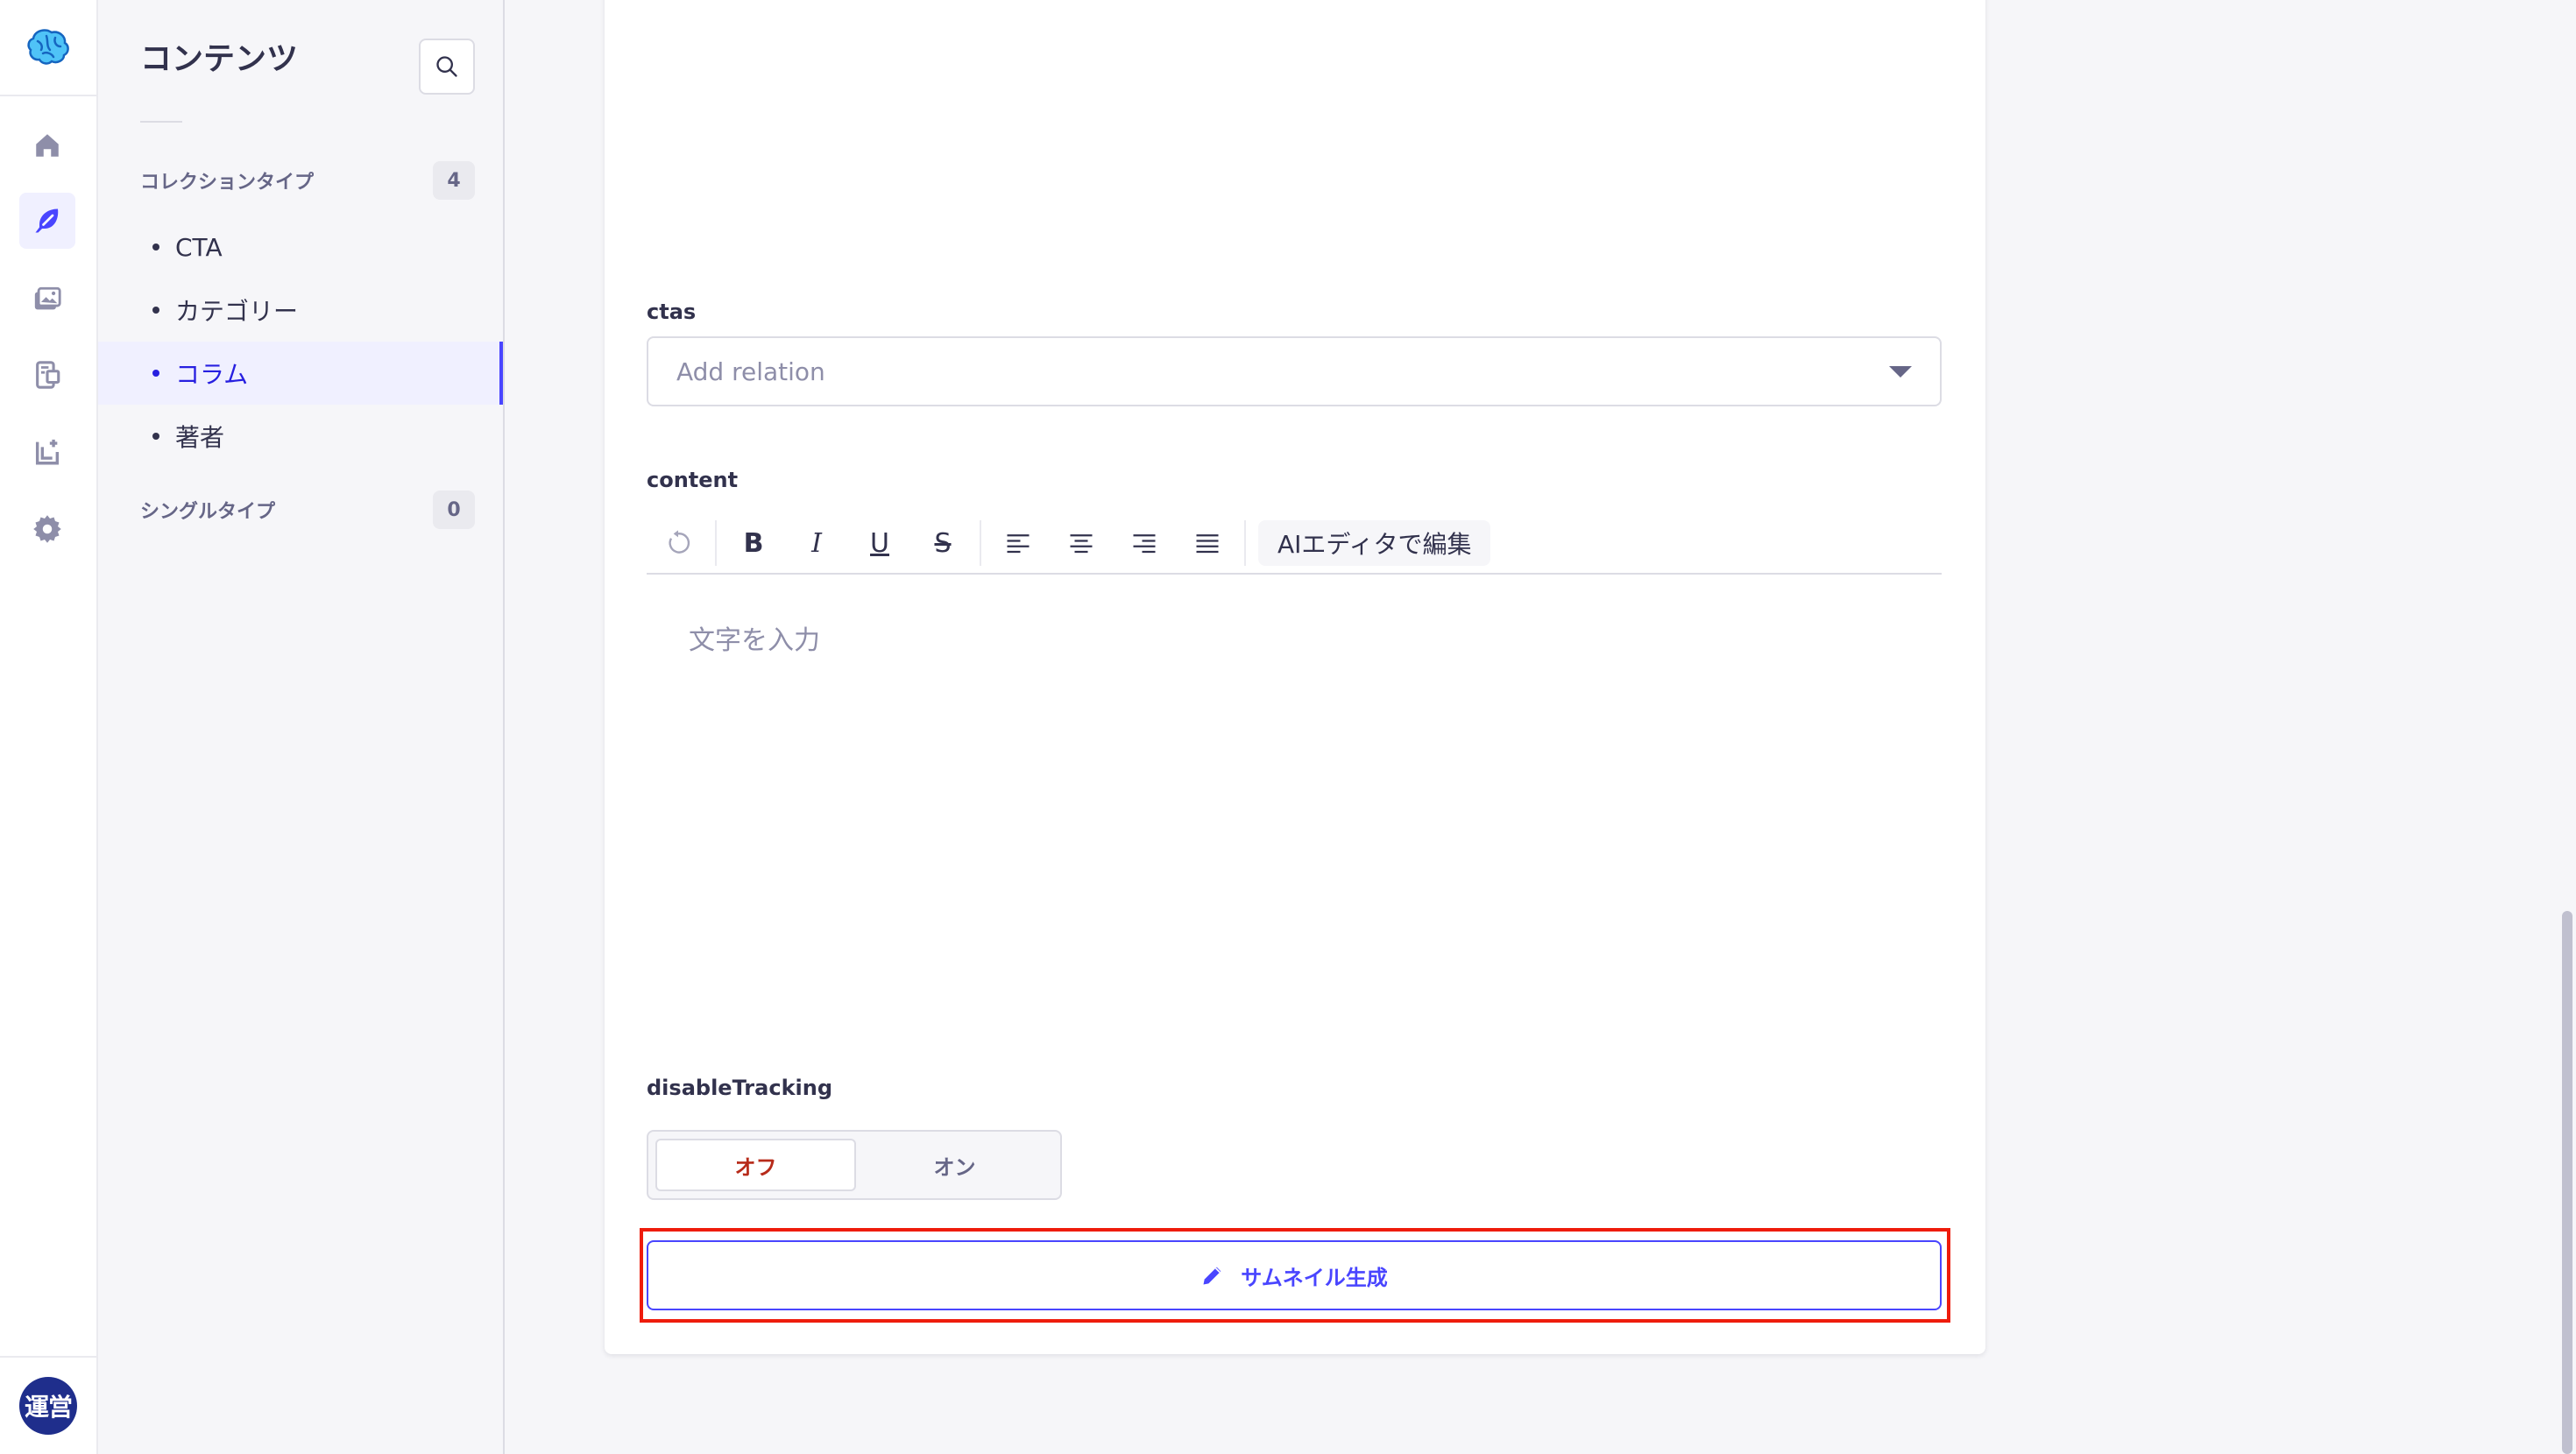 The height and width of the screenshot is (1454, 2576). Describe the element at coordinates (1314, 1277) in the screenshot. I see `generate-thumbnail-label: サムネイル生成` at that location.